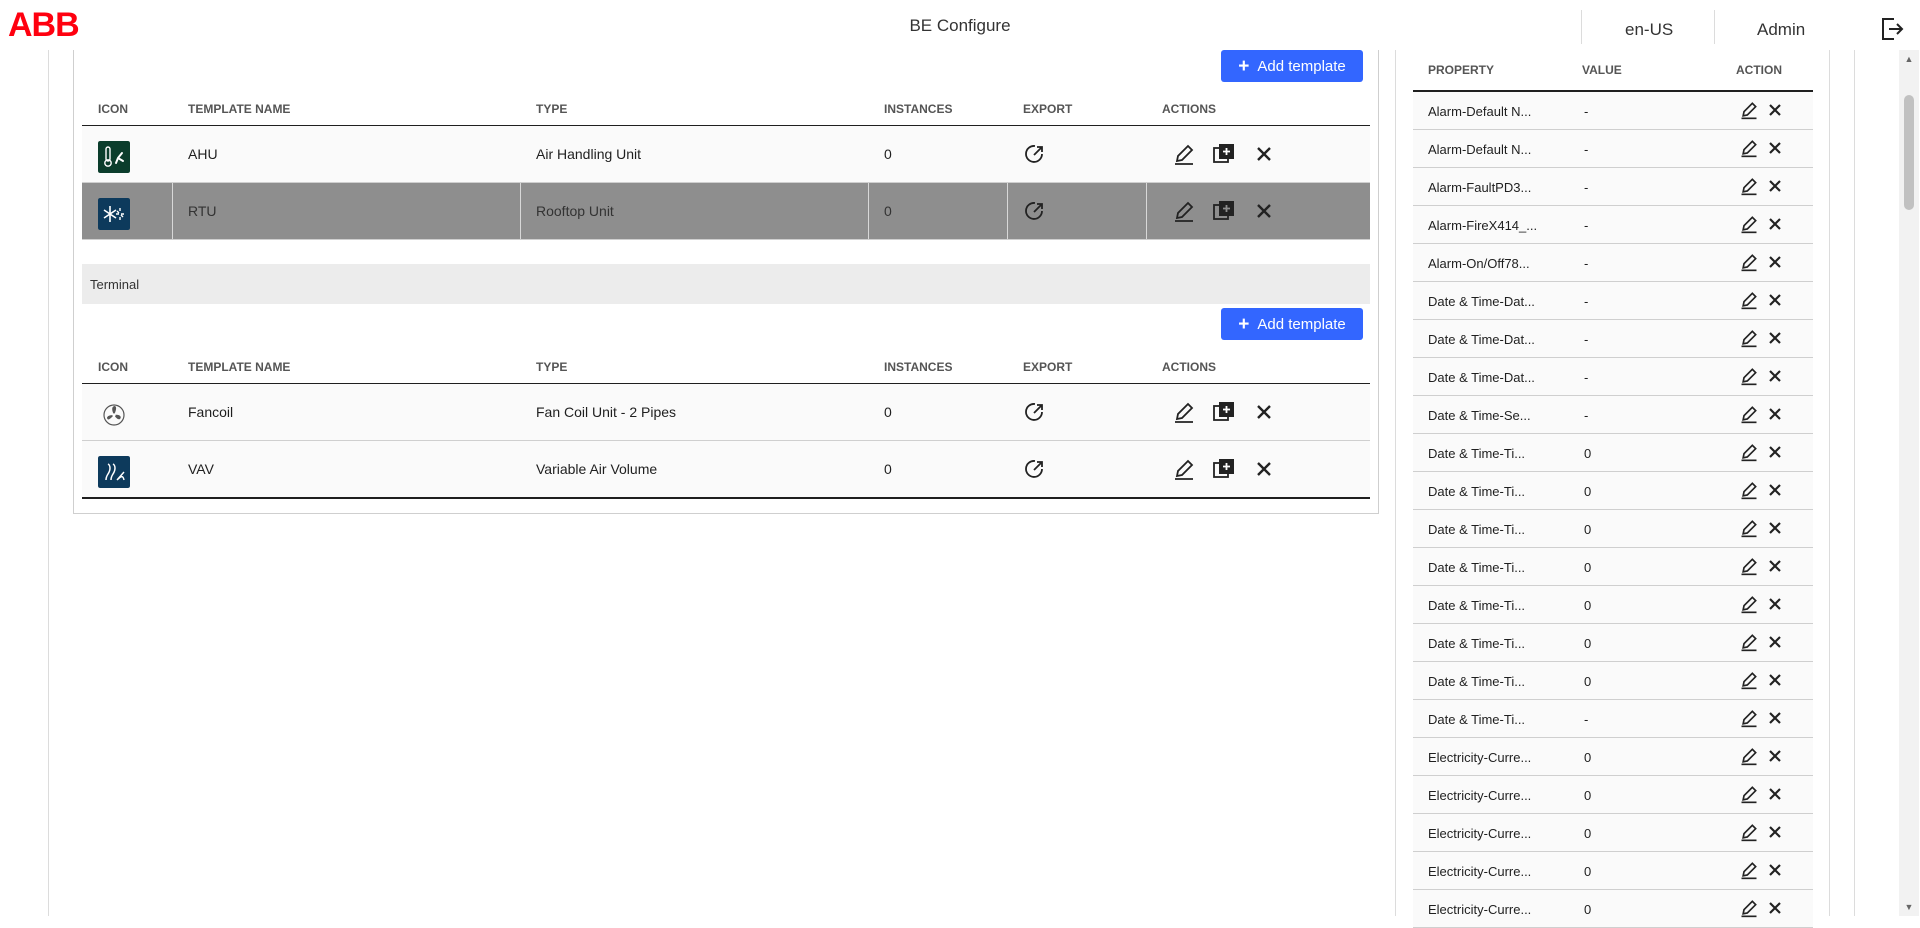  I want to click on template-name: AHU, so click(203, 154).